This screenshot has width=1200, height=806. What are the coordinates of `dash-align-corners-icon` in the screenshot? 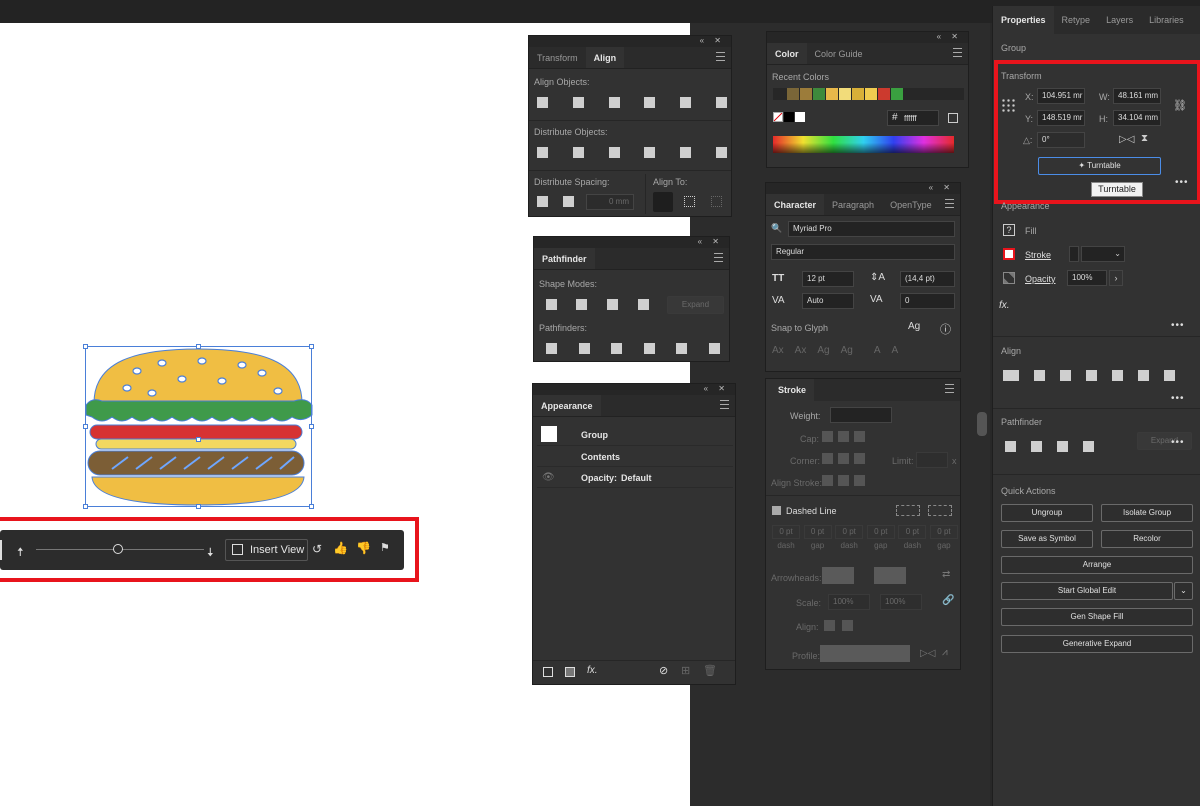 It's located at (940, 510).